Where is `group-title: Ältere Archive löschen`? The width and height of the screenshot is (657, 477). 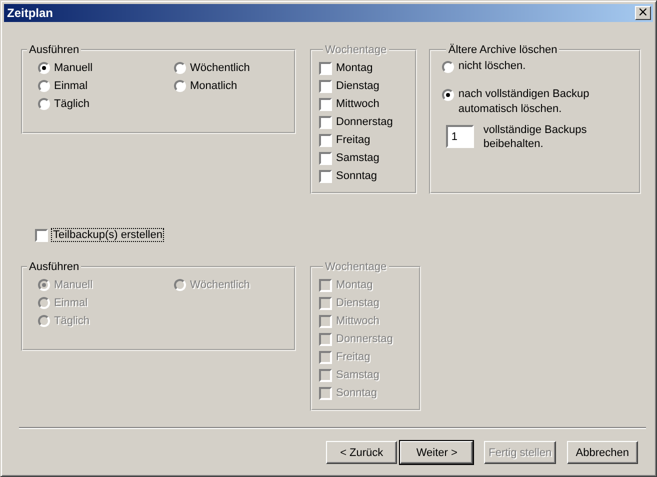 group-title: Ältere Archive löschen is located at coordinates (502, 50).